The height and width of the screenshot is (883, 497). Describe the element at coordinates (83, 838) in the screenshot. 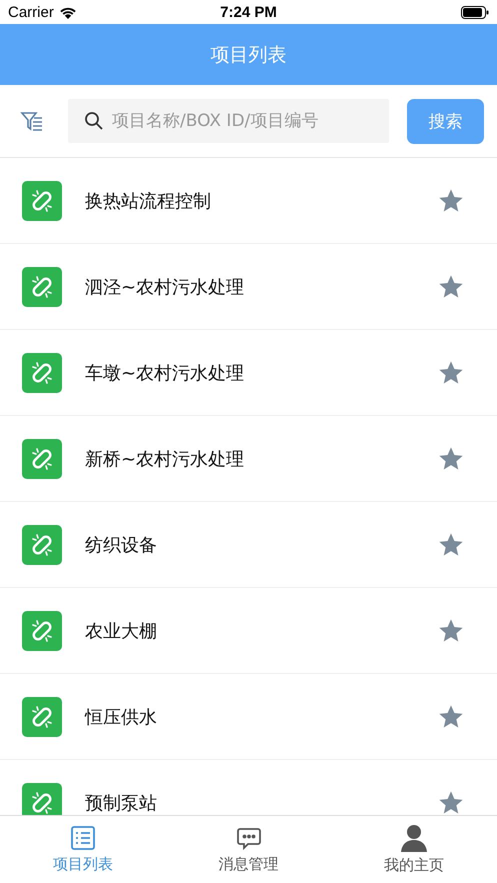

I see `list-icon` at that location.